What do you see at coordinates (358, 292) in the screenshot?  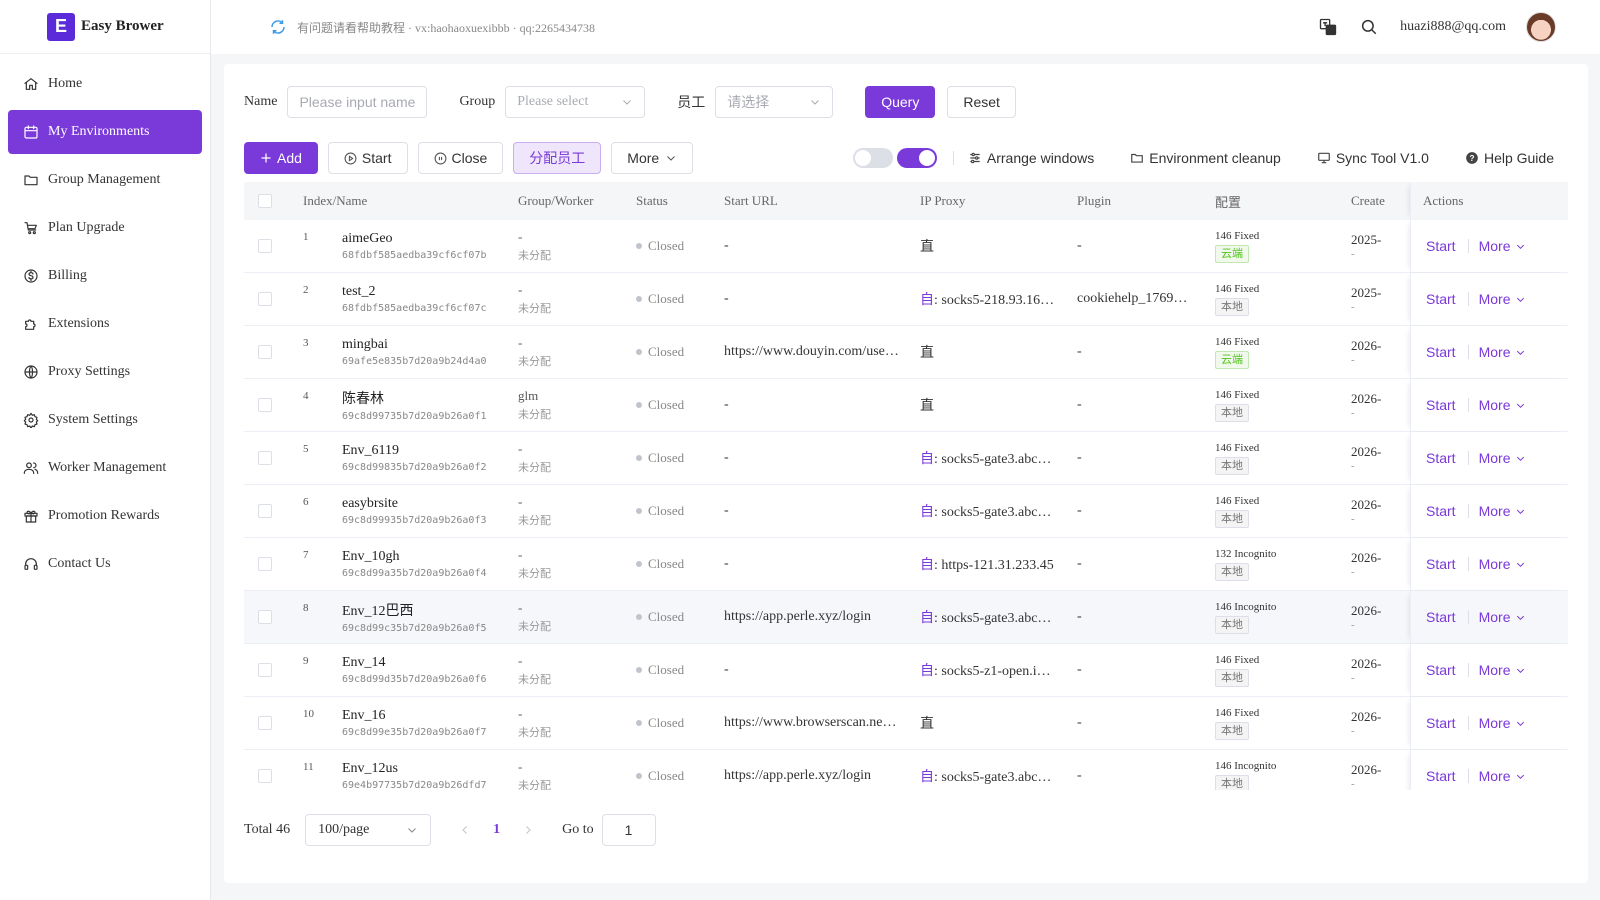 I see `env-name: test_2` at bounding box center [358, 292].